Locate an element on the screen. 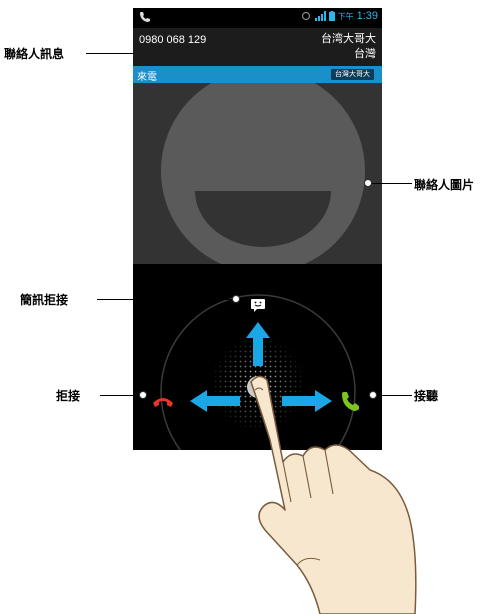  pointer-dot-answer is located at coordinates (373, 395).